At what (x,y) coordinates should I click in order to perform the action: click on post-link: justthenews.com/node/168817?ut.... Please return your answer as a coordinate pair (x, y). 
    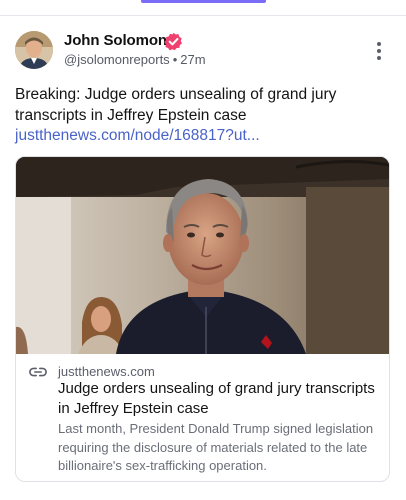
    Looking at the image, I should click on (137, 135).